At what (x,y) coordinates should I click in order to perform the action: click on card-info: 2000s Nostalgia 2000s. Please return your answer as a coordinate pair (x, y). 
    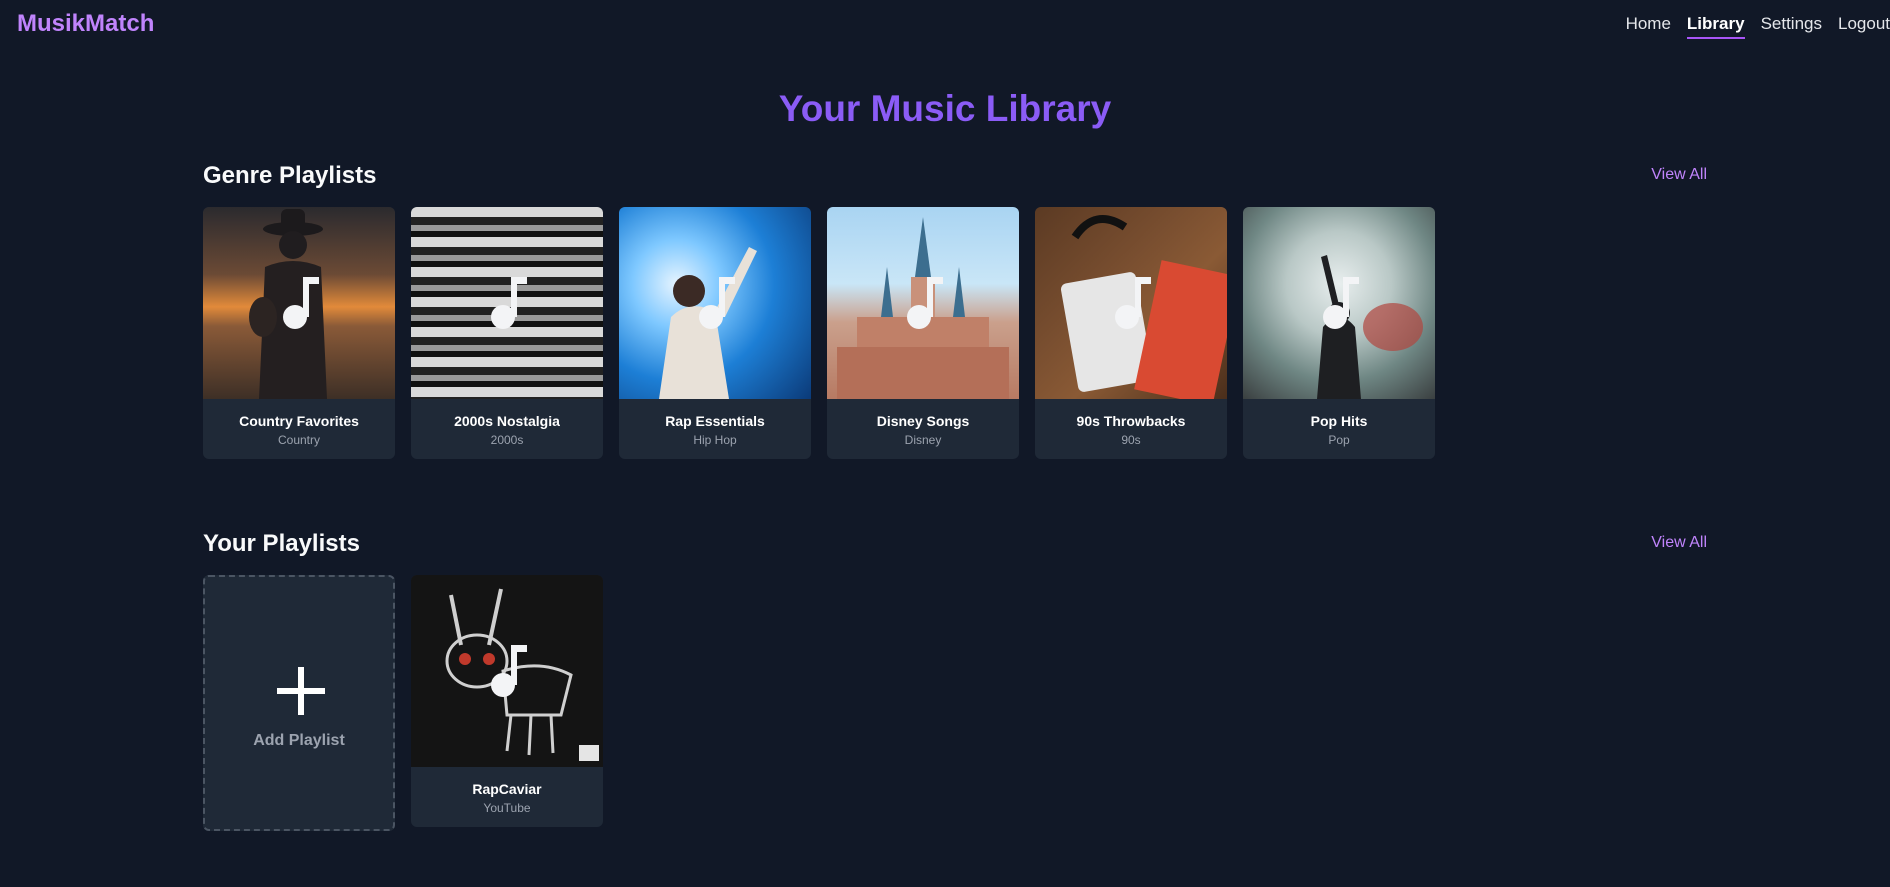
    Looking at the image, I should click on (507, 429).